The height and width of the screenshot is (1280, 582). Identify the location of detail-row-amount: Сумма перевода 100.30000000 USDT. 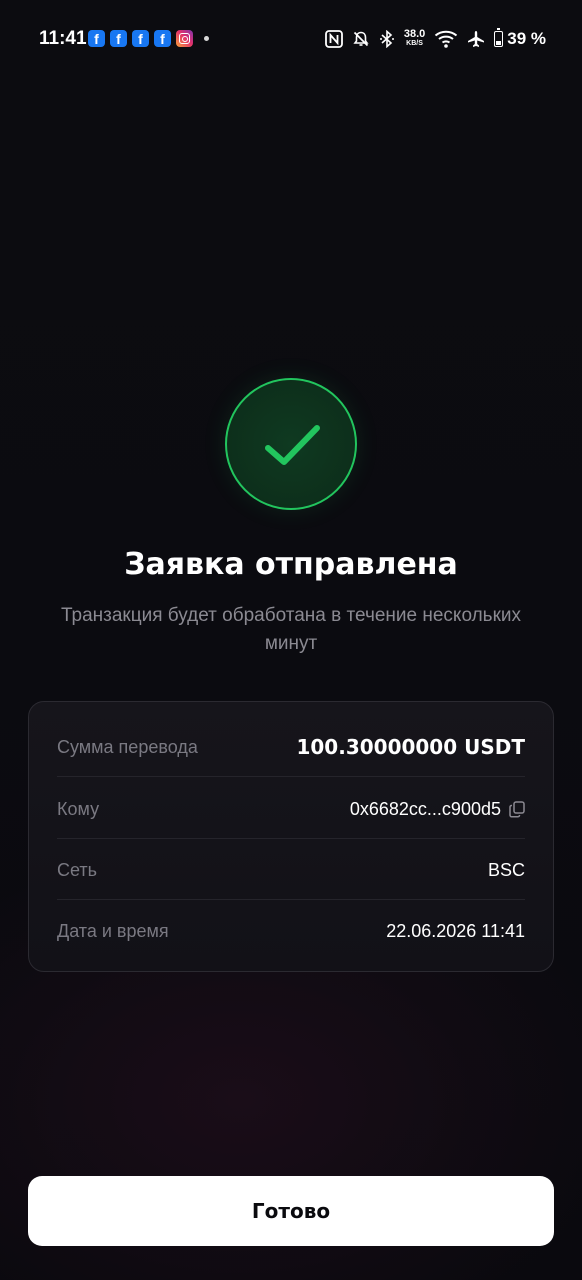
(291, 747).